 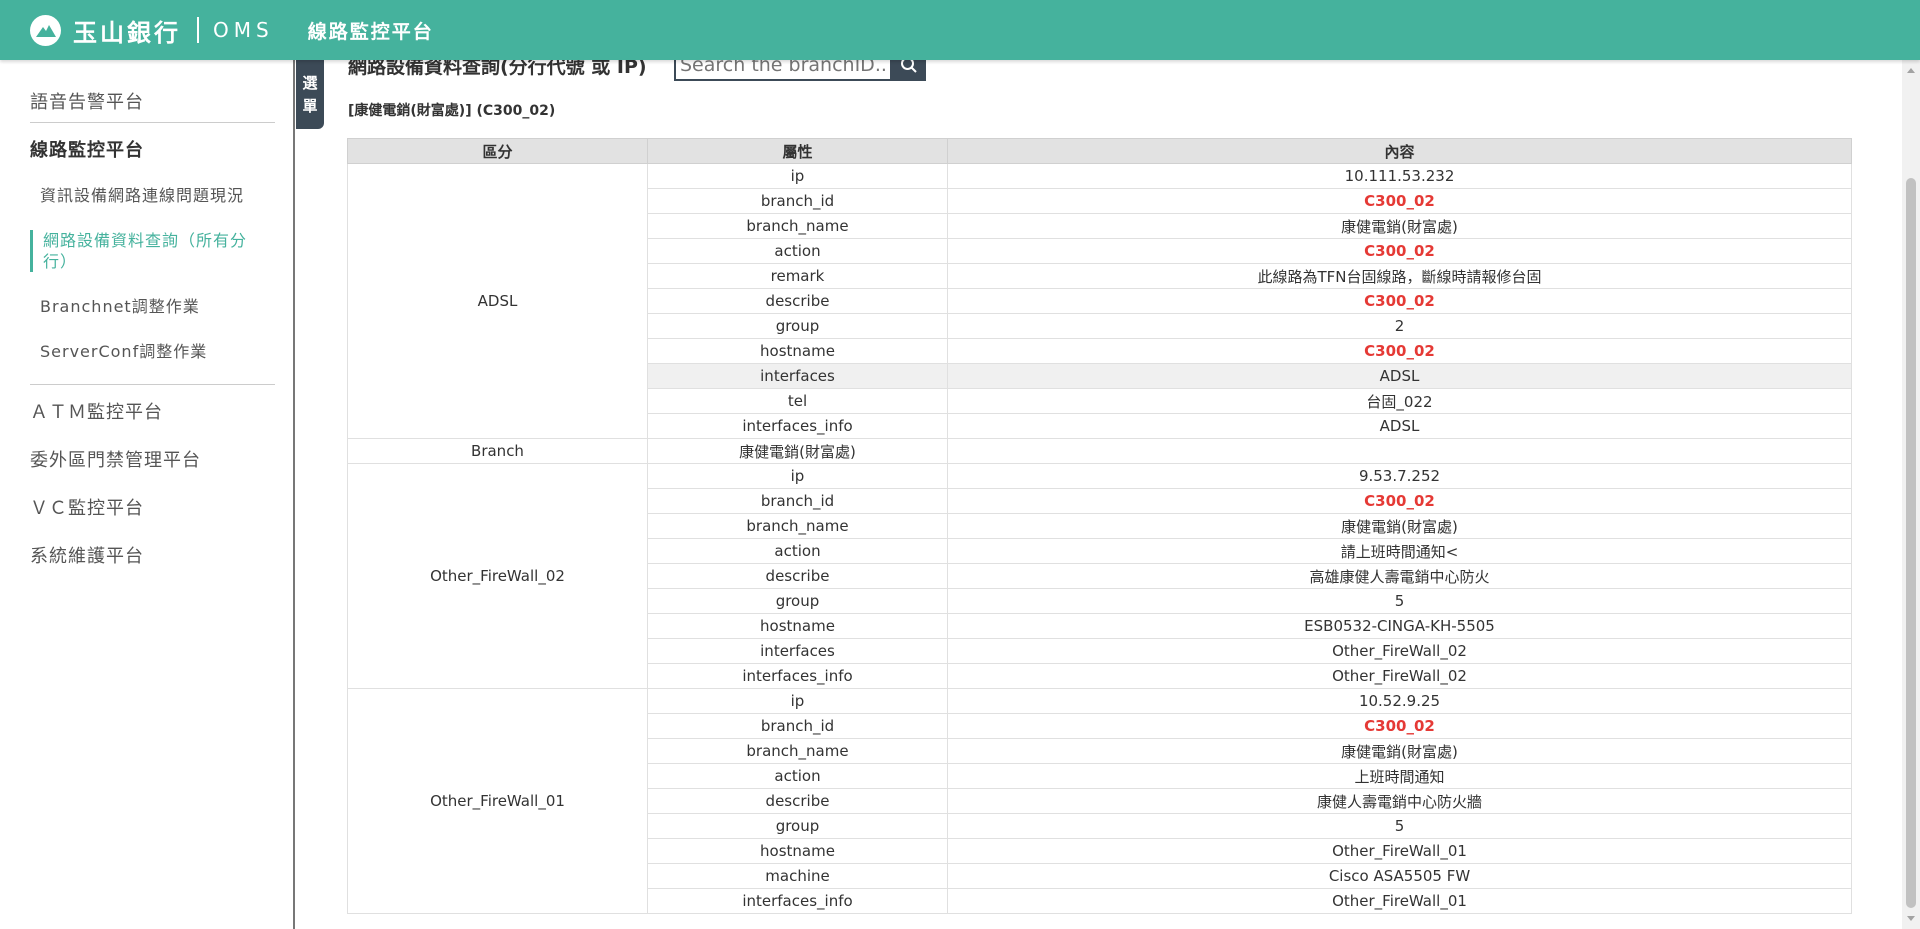 I want to click on cell-content: 10.111.53.232, so click(x=1399, y=176).